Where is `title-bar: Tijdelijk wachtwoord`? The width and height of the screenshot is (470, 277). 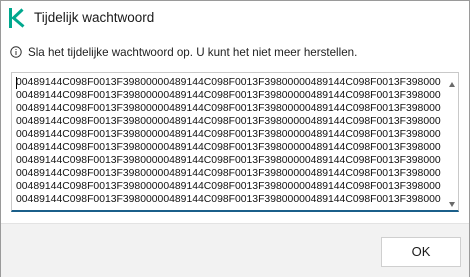 title-bar: Tijdelijk wachtwoord is located at coordinates (235, 18).